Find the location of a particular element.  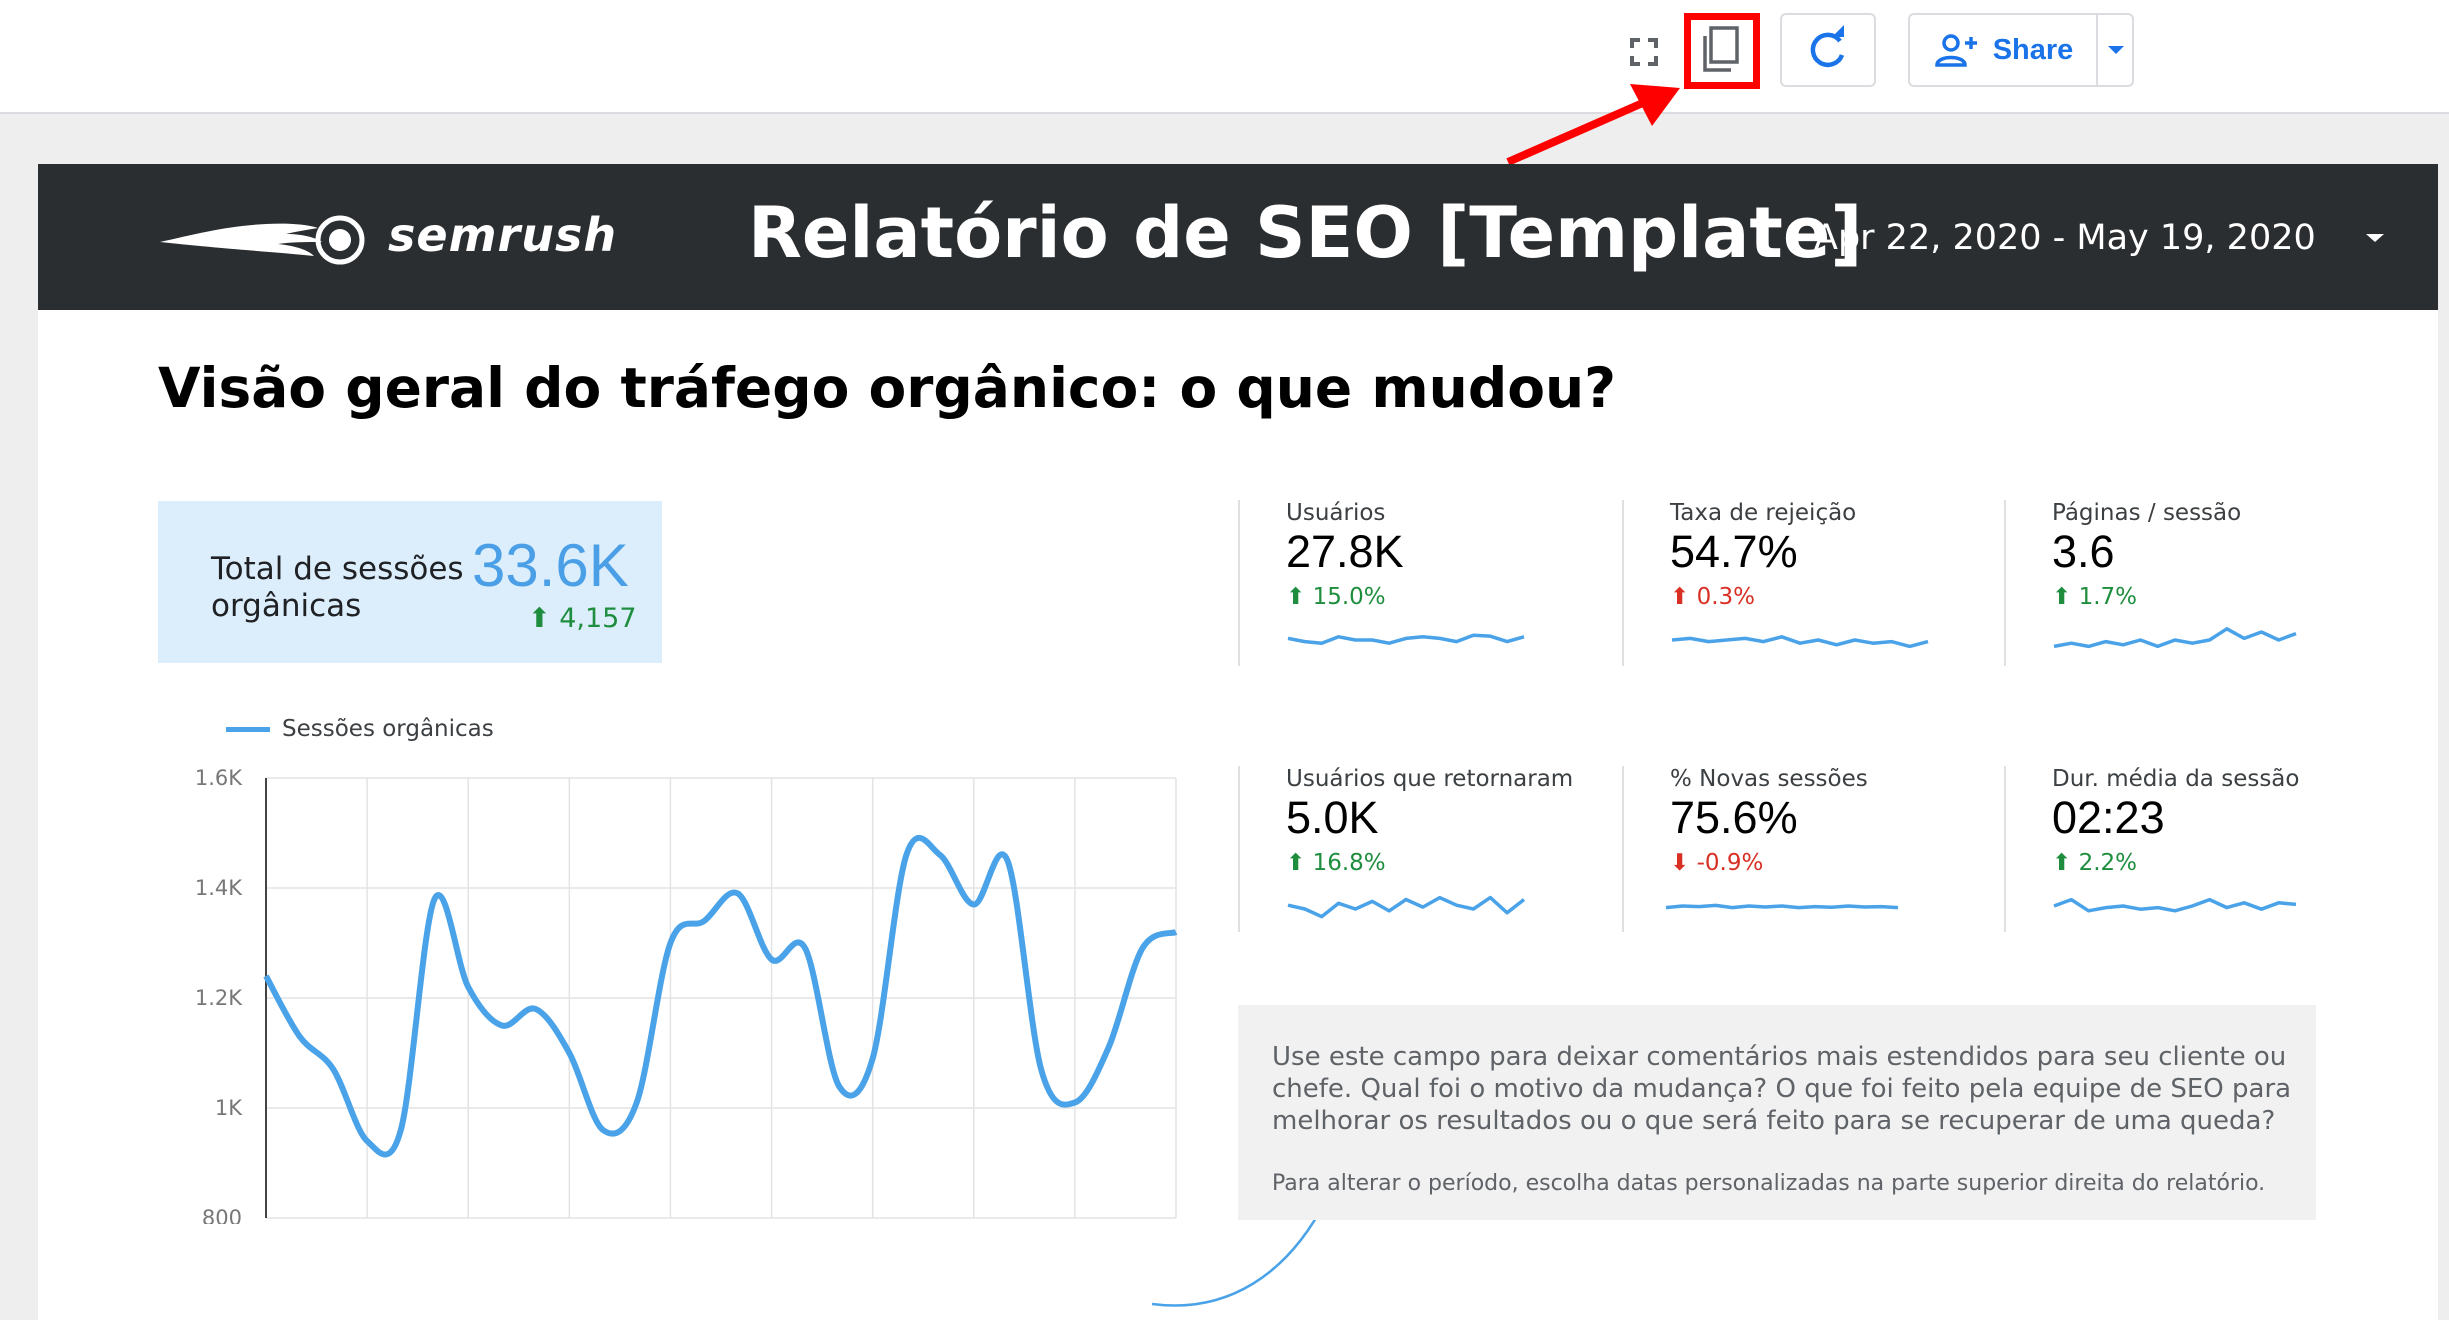

copy-icon is located at coordinates (1721, 49).